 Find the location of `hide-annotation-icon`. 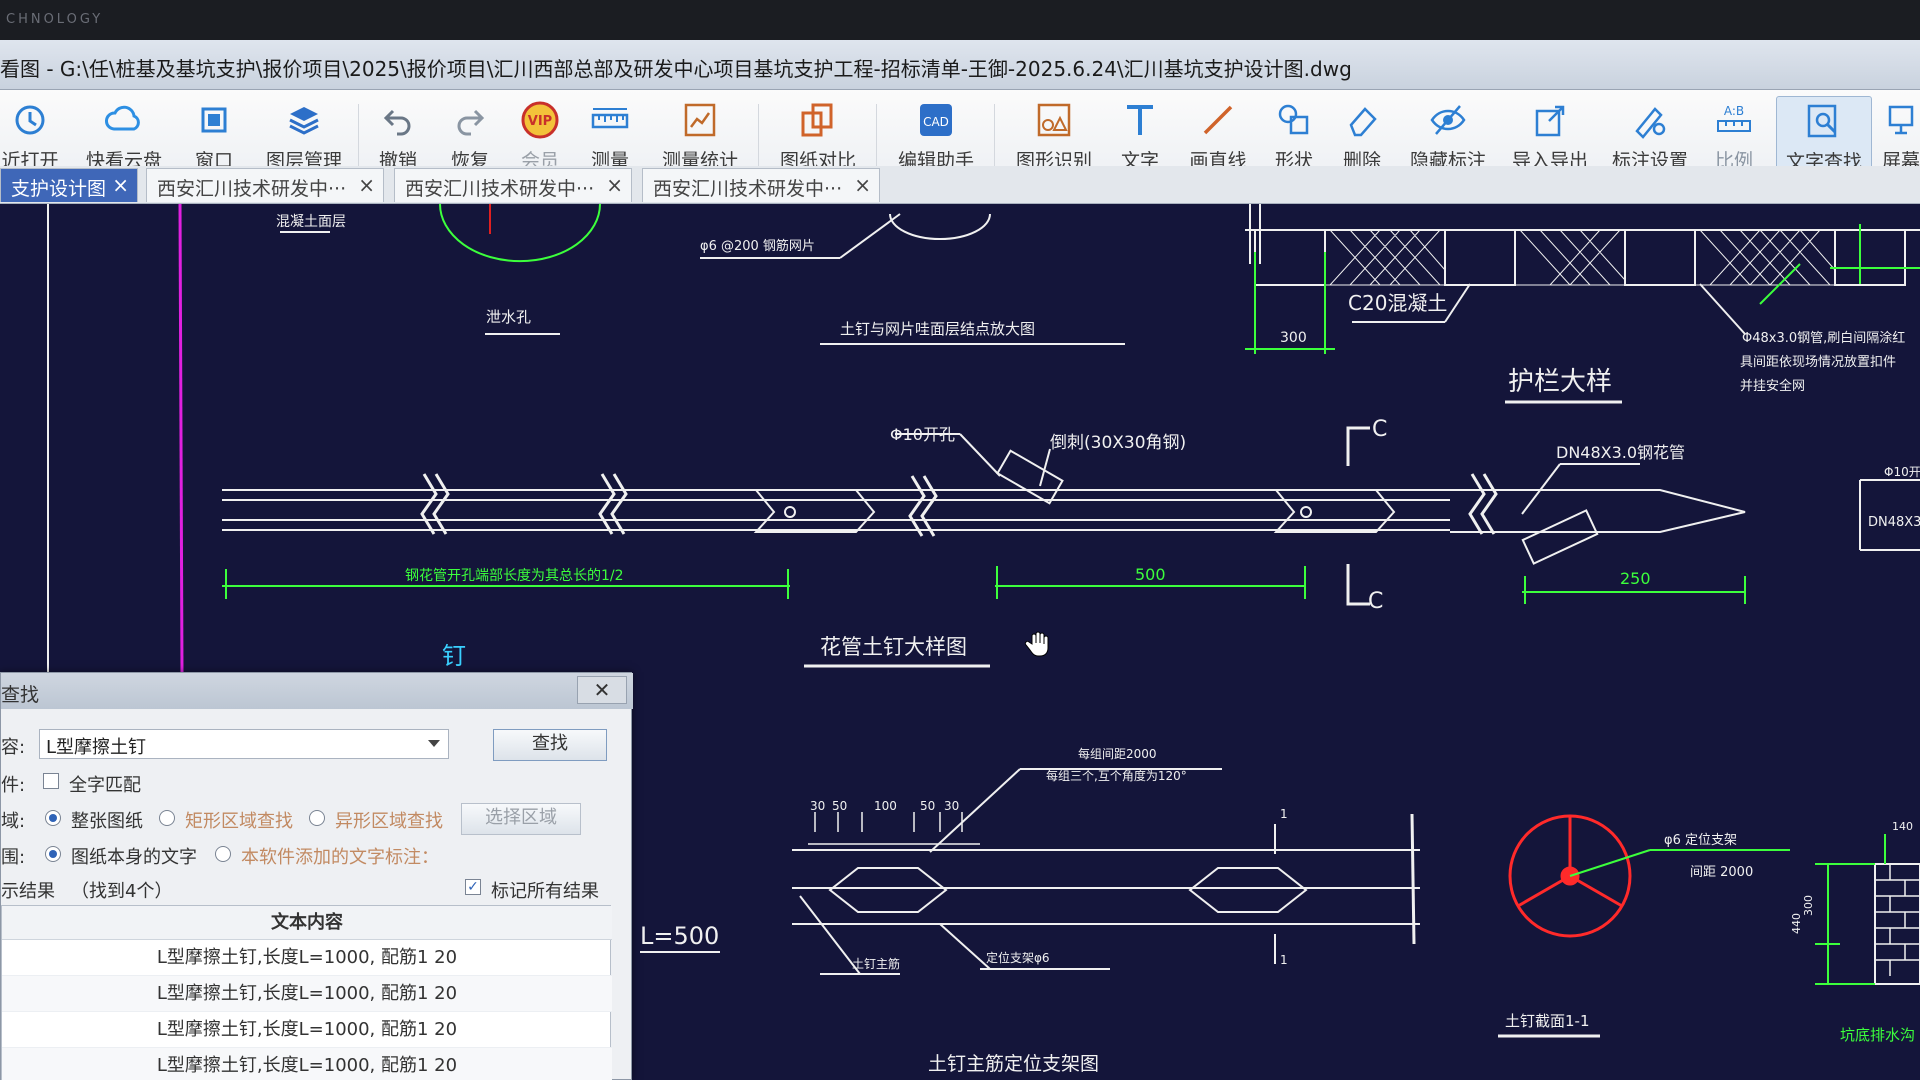

hide-annotation-icon is located at coordinates (1448, 120).